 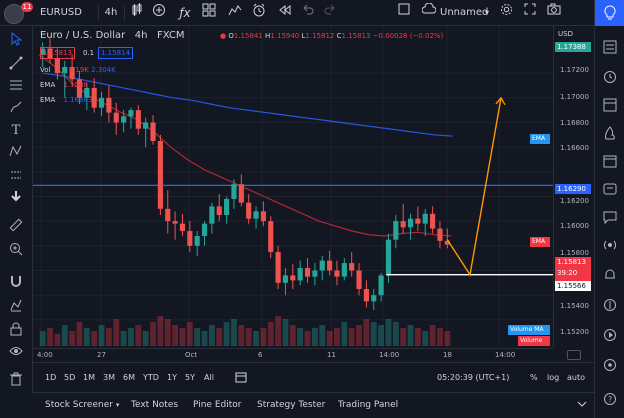 I want to click on range-1y-button: 1Y, so click(x=172, y=377).